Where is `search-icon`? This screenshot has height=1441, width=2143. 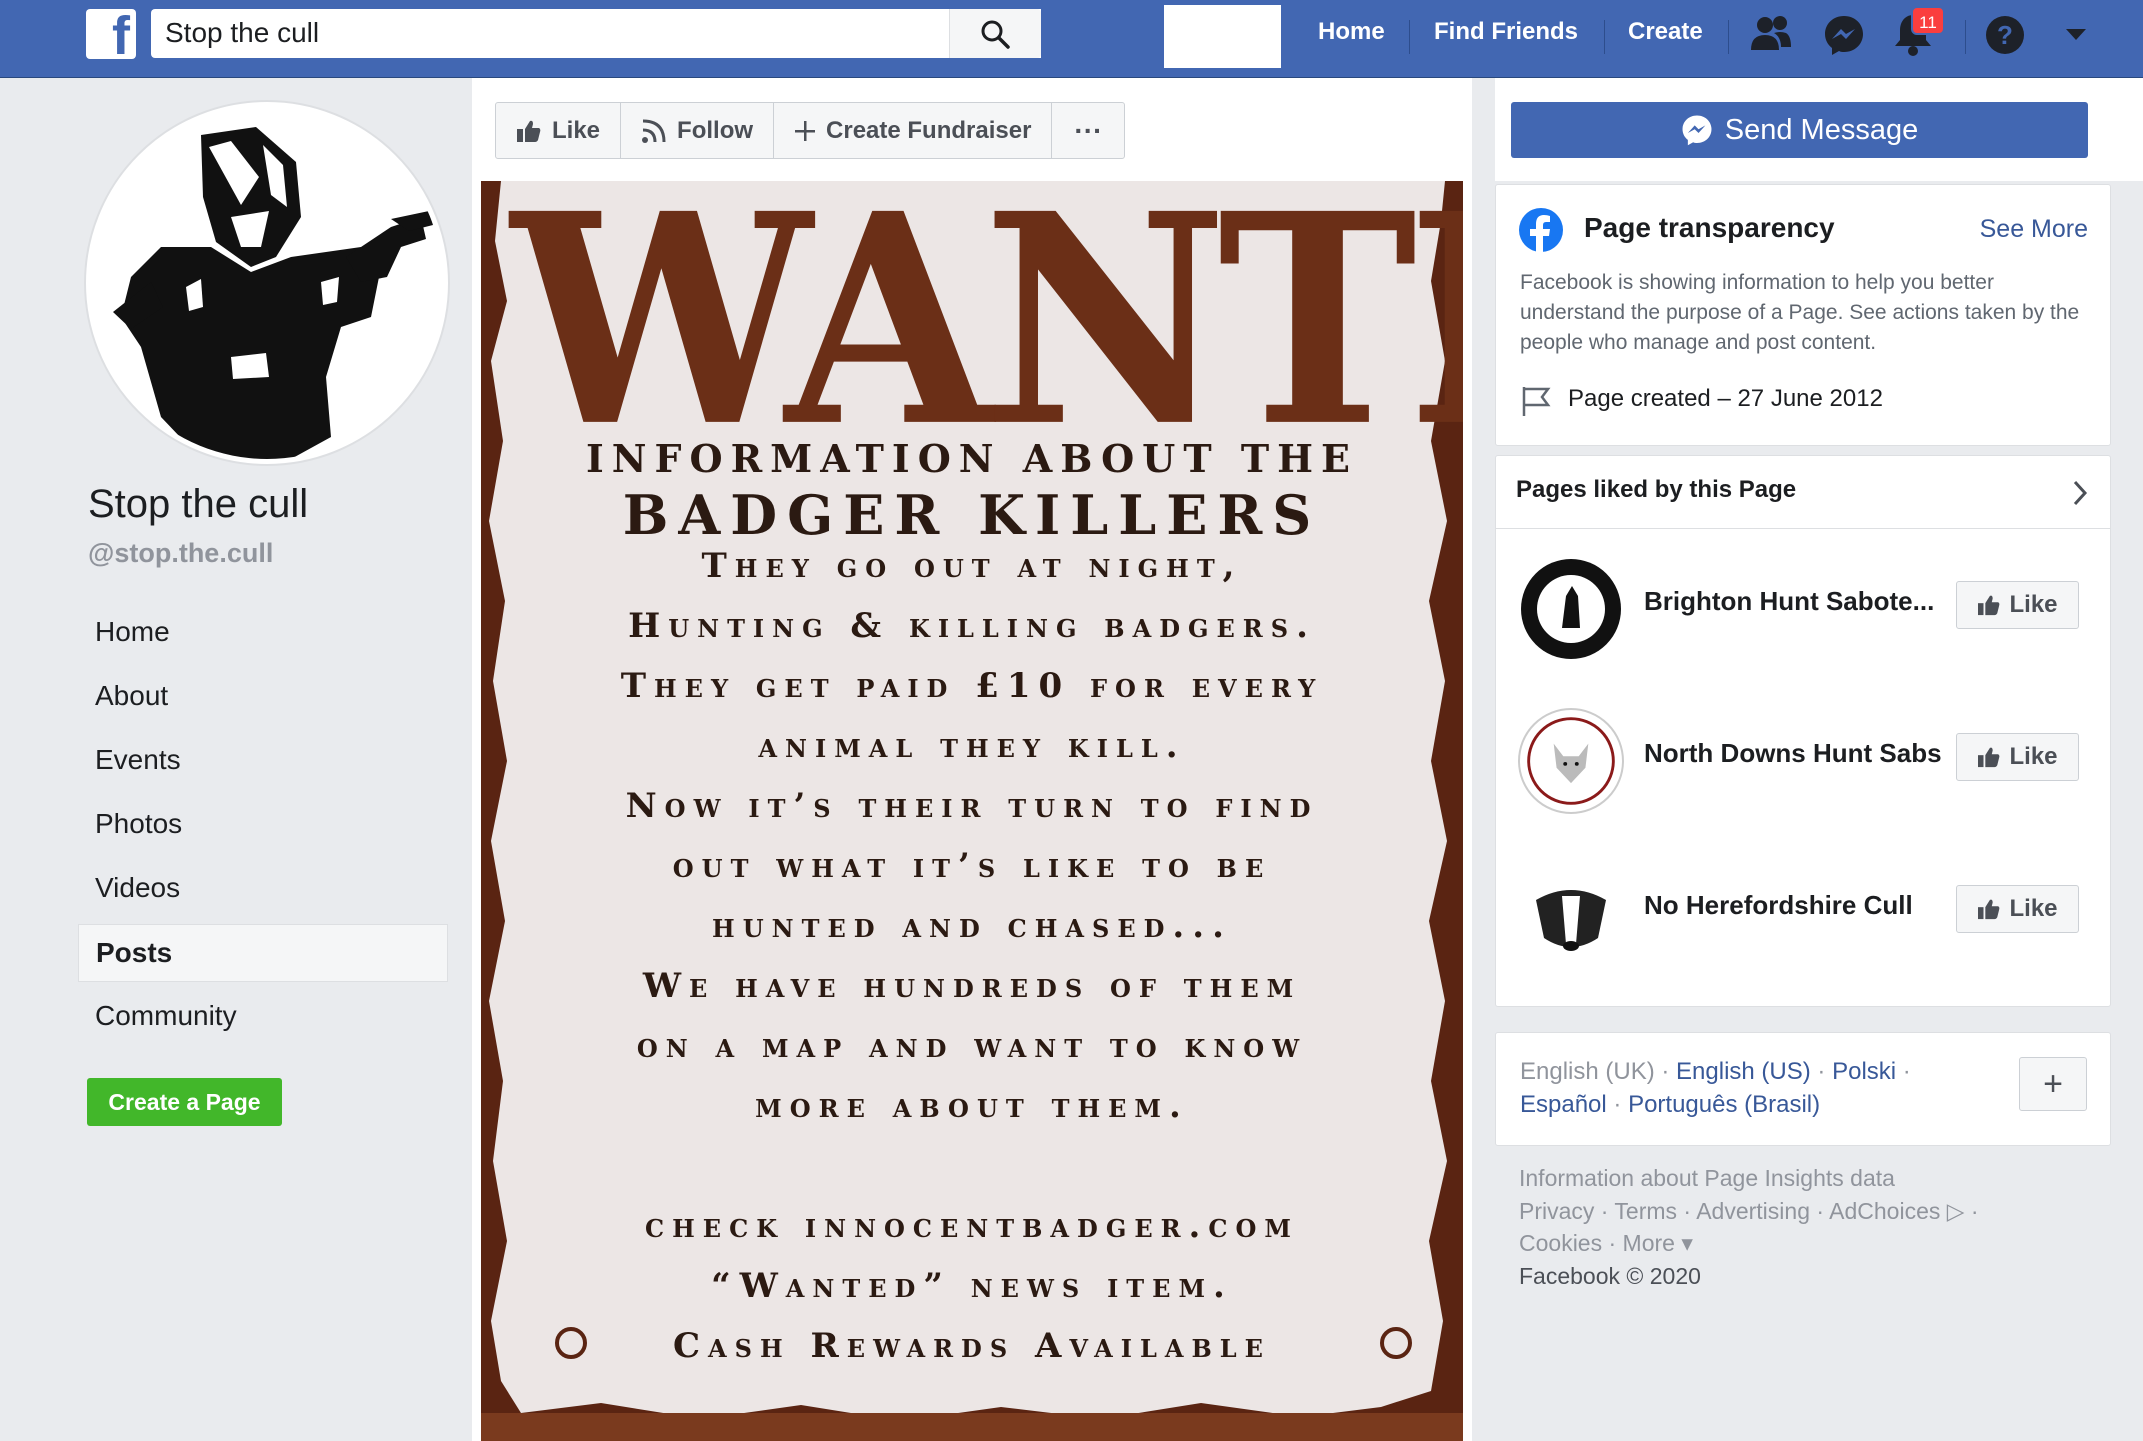
search-icon is located at coordinates (995, 34).